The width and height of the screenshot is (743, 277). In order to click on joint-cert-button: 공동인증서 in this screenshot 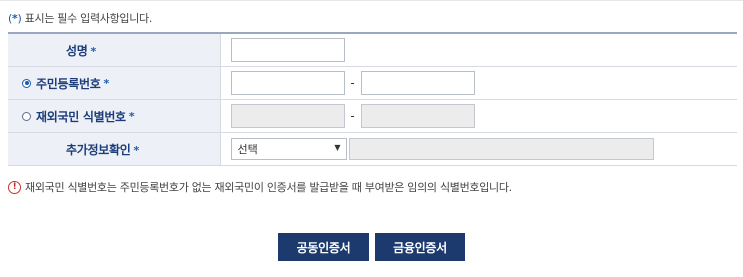, I will do `click(323, 247)`.